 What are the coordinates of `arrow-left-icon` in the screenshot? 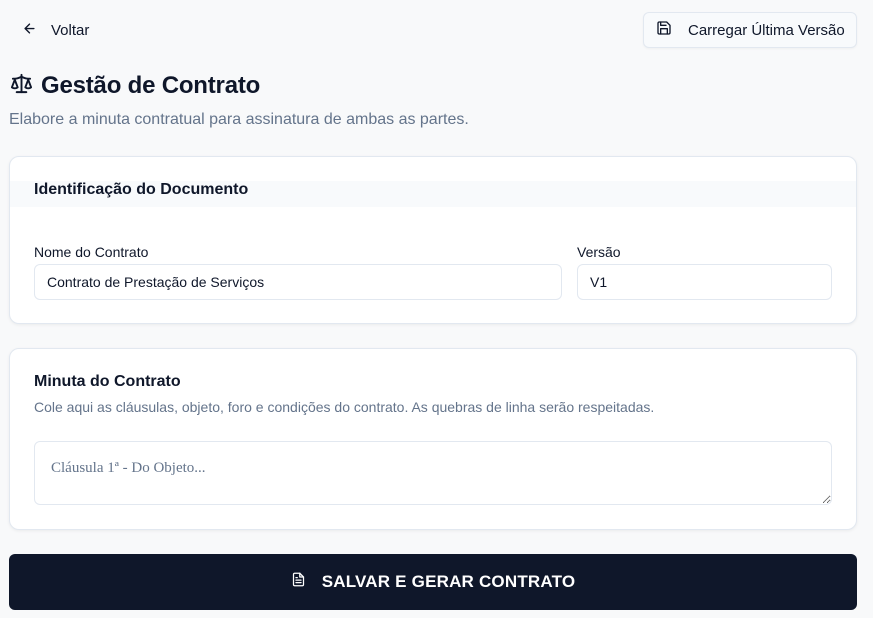 It's located at (29, 30).